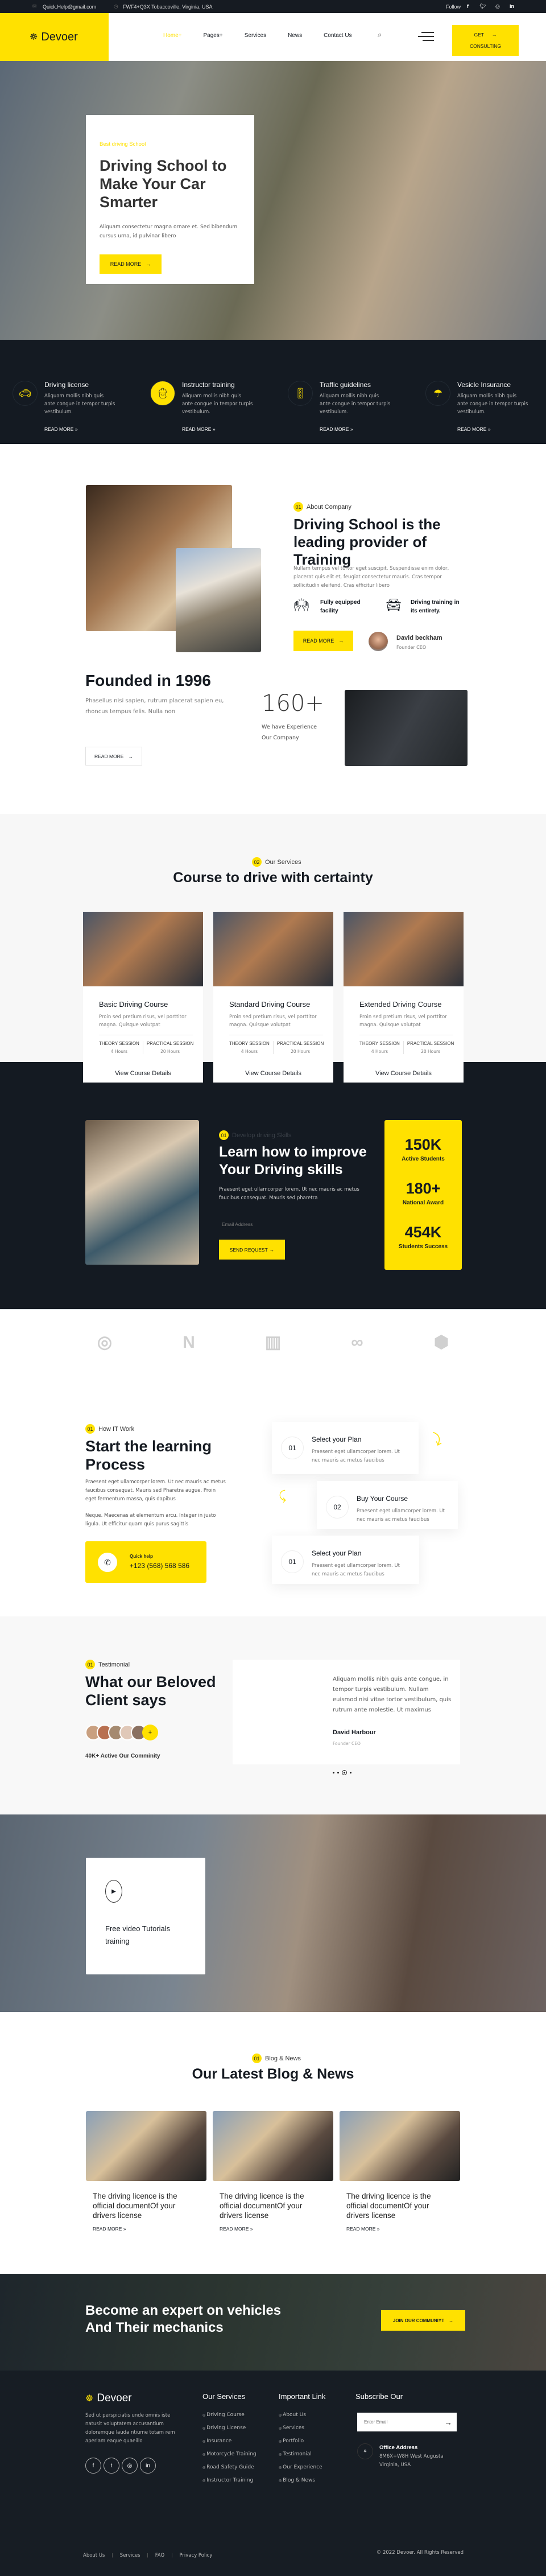 The width and height of the screenshot is (546, 2576). I want to click on partner-logo-loop-icon: ◎, so click(105, 1343).